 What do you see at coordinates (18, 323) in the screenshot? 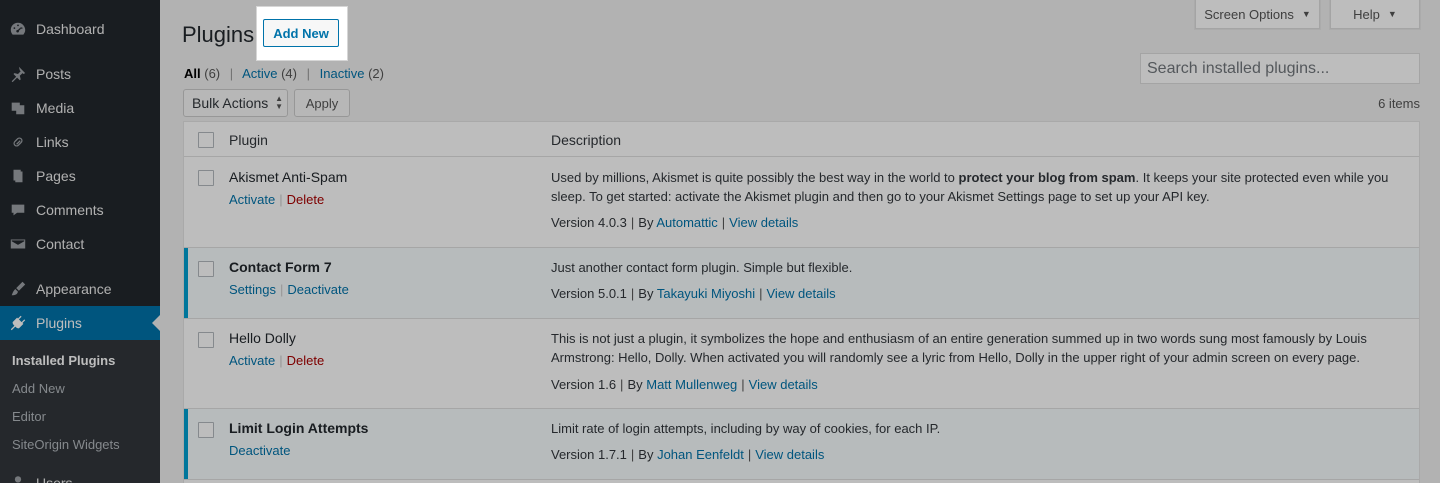
I see `plugin-icon` at bounding box center [18, 323].